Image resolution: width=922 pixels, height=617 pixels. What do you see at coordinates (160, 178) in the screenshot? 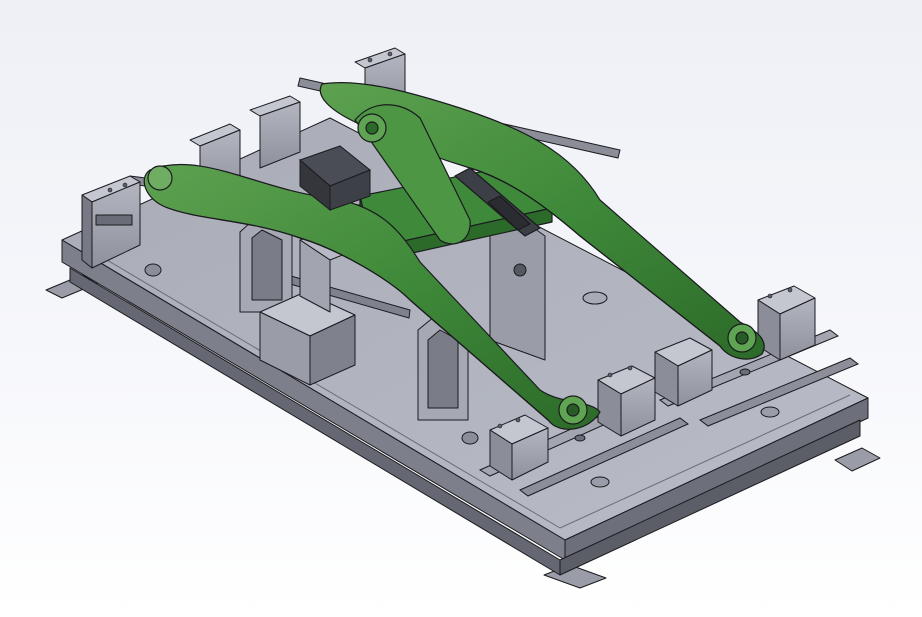
I see `pivot-eye-left-rear` at bounding box center [160, 178].